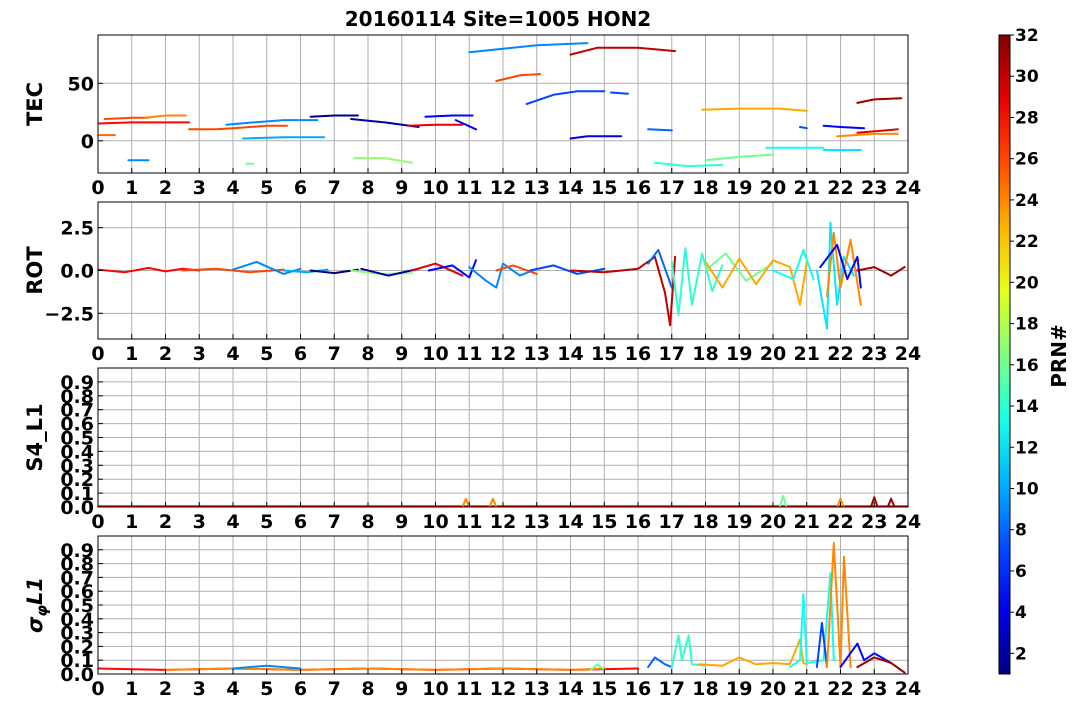 The image size is (1077, 709). I want to click on y-axis-label: σφL1, so click(37, 605).